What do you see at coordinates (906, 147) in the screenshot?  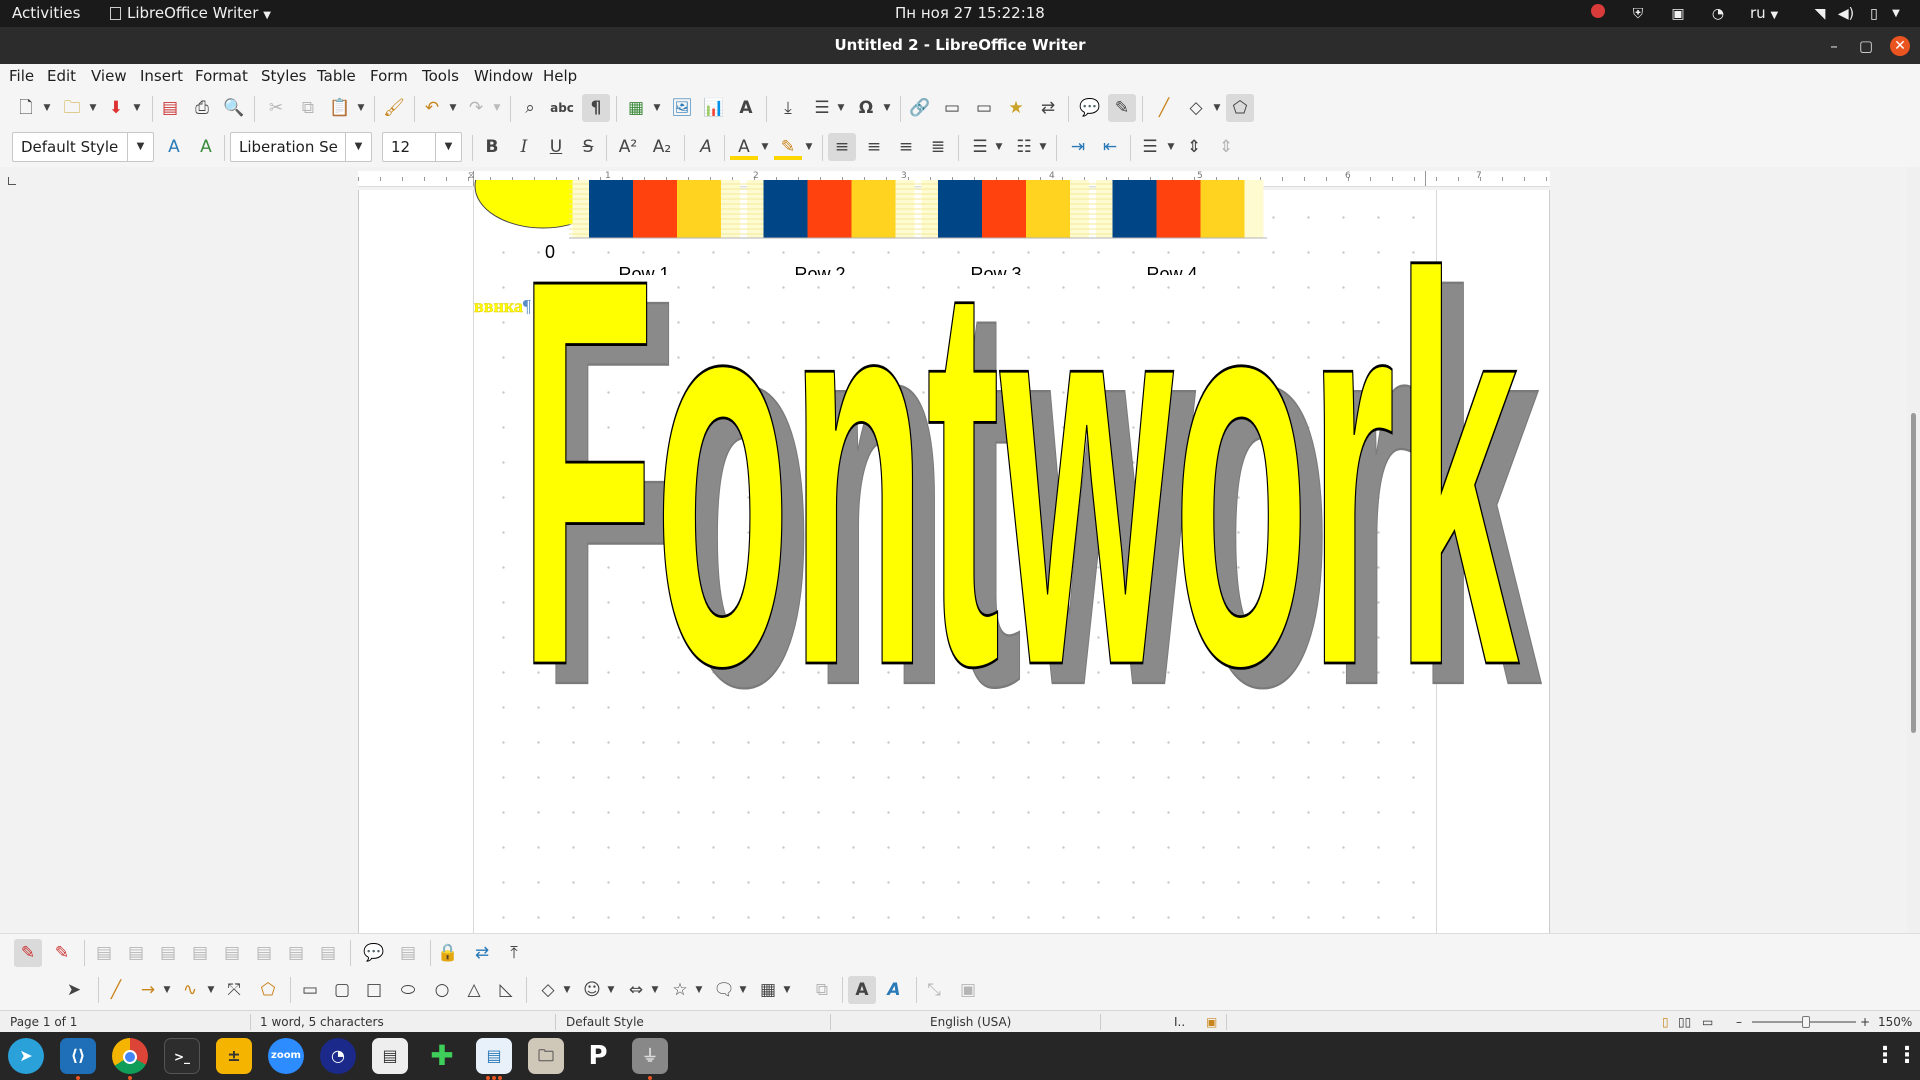 I see `align-right-icon: ≡` at bounding box center [906, 147].